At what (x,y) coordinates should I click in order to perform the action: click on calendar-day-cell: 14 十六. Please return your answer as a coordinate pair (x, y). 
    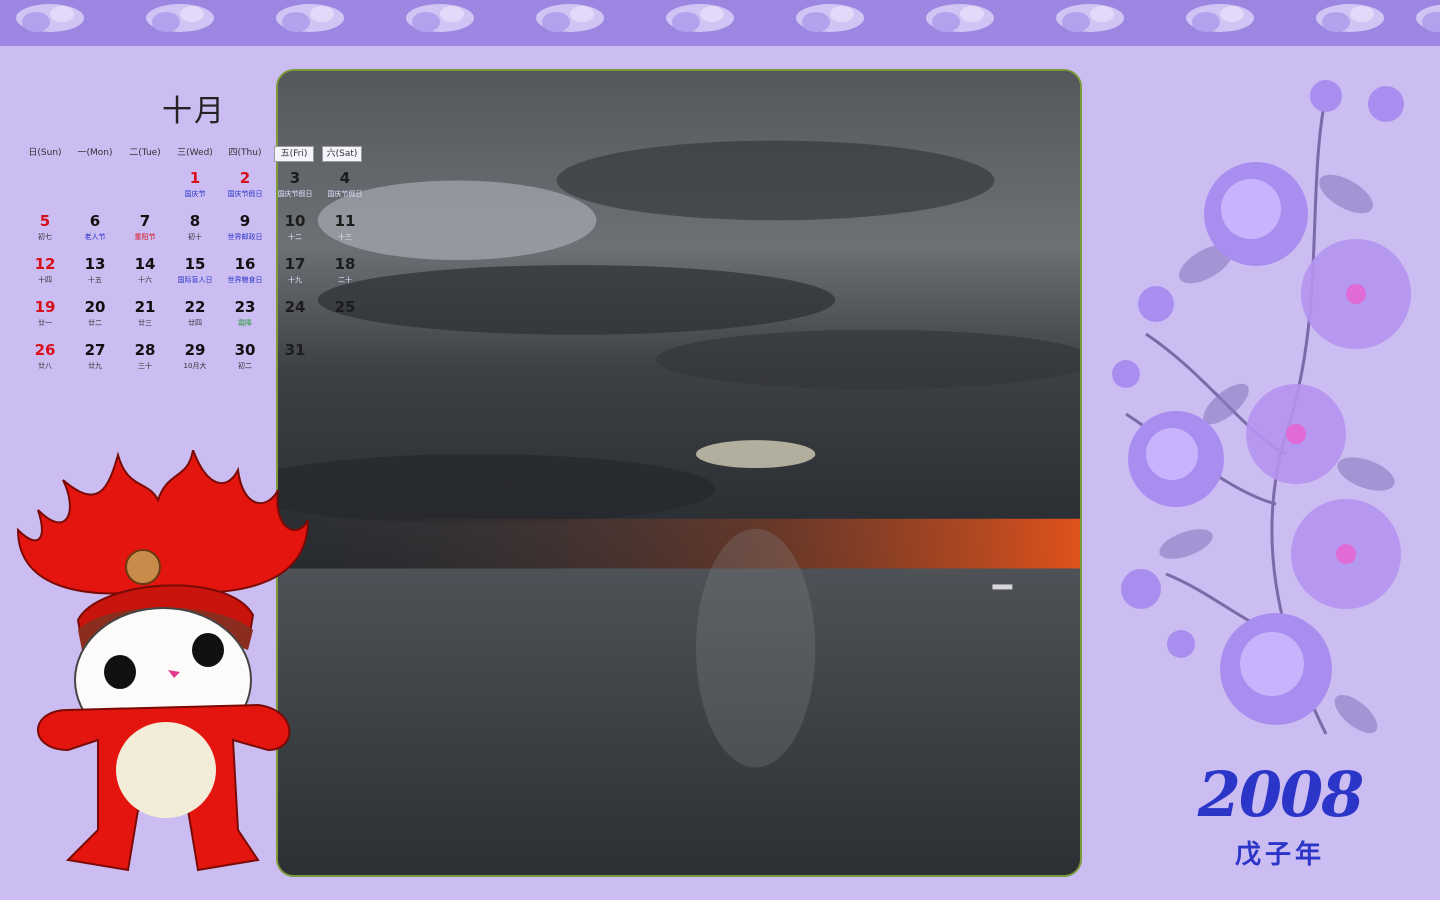
    Looking at the image, I should click on (145, 269).